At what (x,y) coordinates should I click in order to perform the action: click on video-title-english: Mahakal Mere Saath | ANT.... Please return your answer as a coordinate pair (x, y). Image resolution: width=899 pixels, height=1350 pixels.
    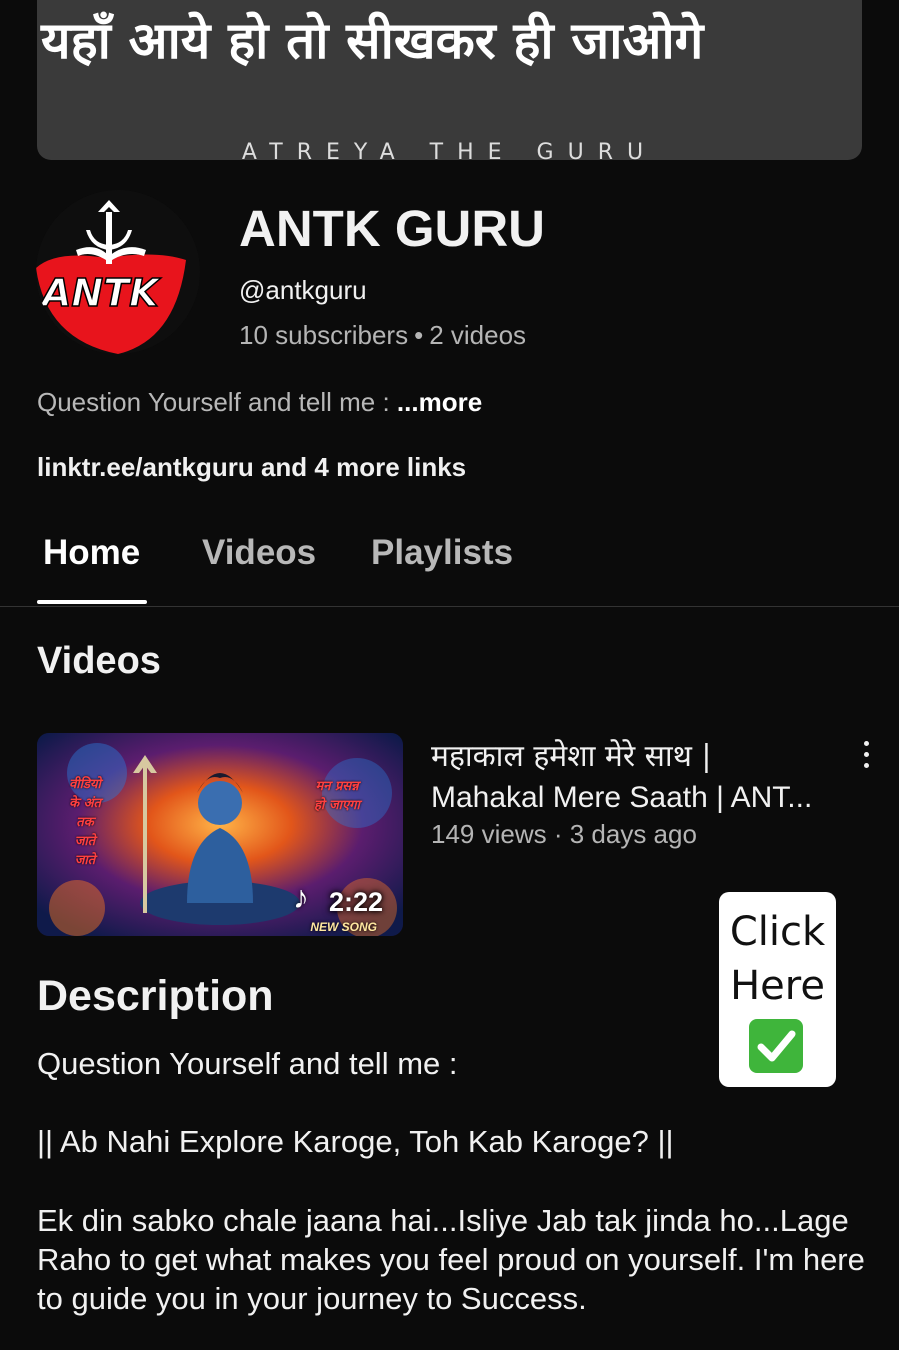
    Looking at the image, I should click on (622, 797).